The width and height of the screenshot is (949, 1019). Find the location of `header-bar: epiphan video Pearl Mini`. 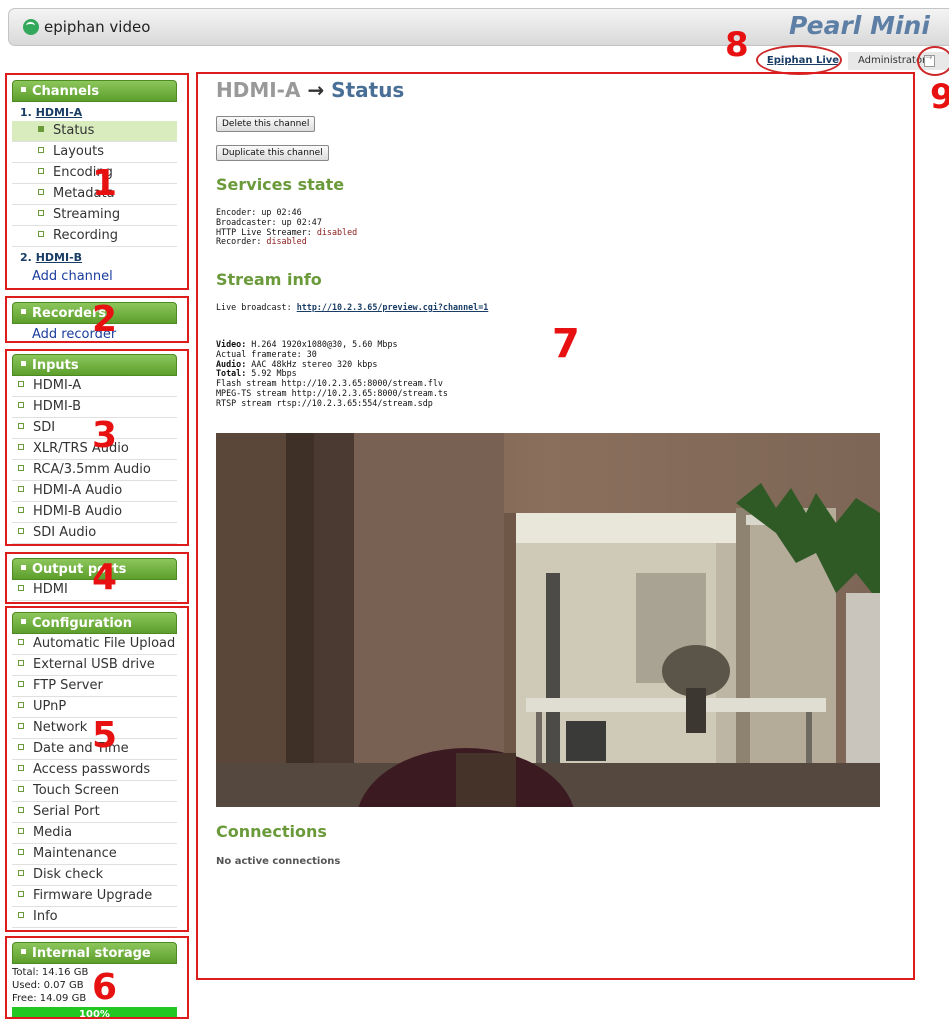

header-bar: epiphan video Pearl Mini is located at coordinates (478, 27).